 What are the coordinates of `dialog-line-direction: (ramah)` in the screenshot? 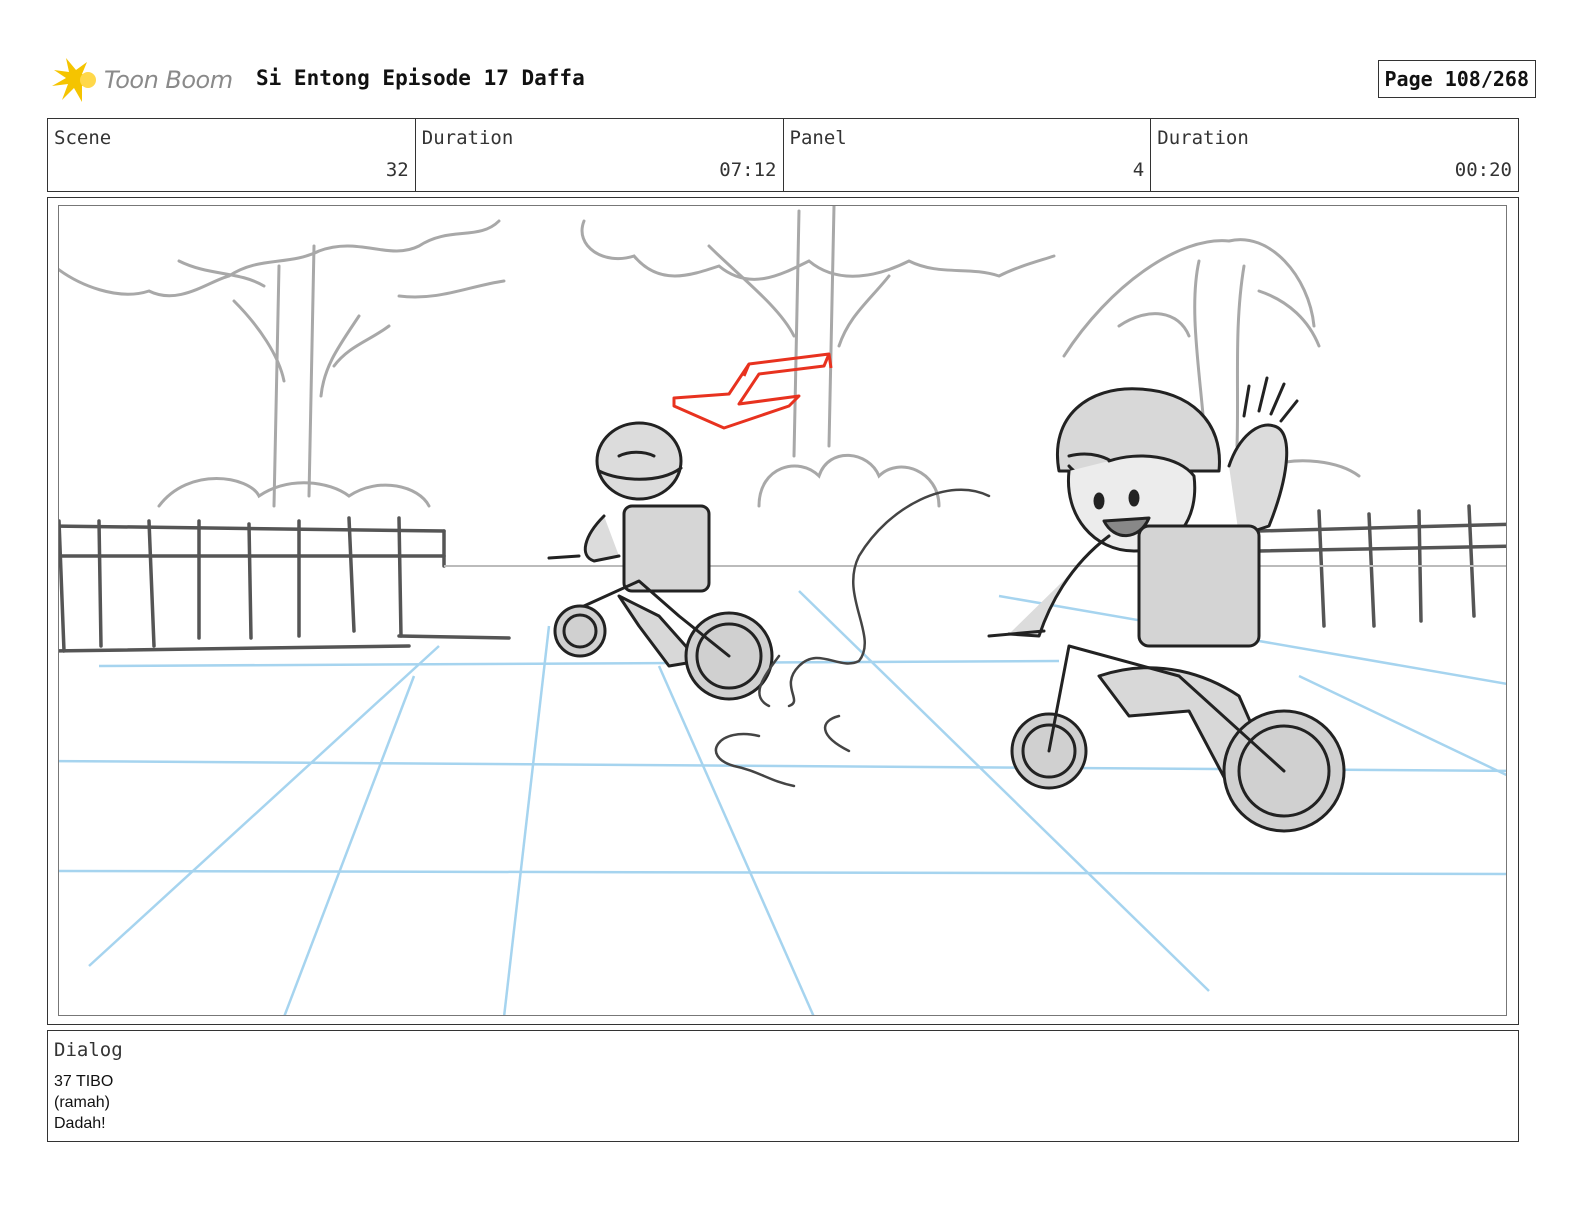 It's located at (82, 1102).